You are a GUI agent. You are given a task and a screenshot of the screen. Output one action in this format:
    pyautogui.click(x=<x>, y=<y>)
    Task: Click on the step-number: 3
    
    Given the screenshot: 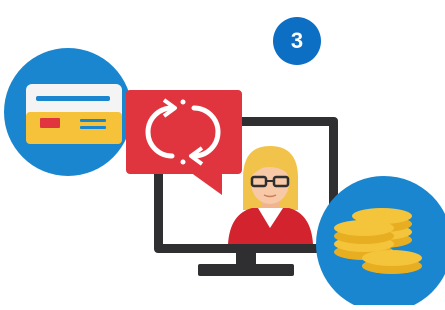 What is the action you would take?
    pyautogui.click(x=297, y=40)
    